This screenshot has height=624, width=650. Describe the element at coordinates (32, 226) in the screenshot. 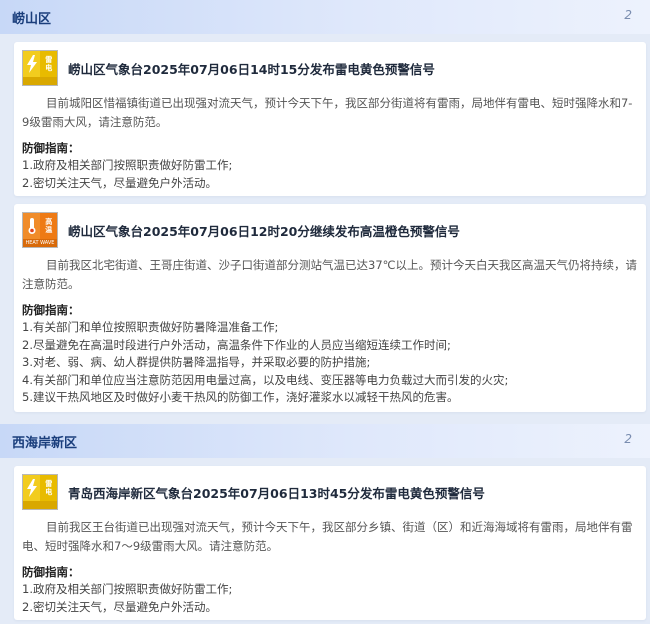

I see `heat-icon` at that location.